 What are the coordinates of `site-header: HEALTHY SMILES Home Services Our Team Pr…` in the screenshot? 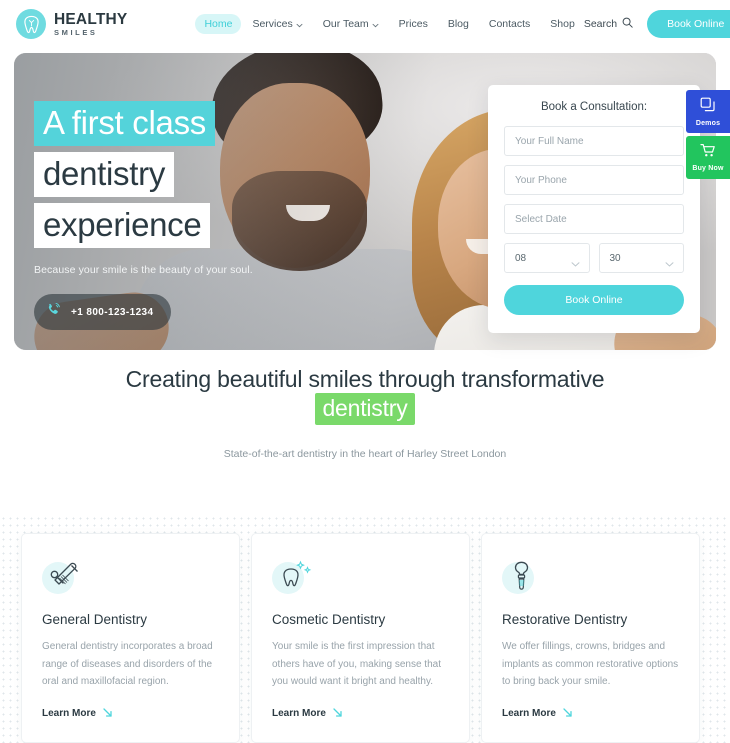 It's located at (365, 24).